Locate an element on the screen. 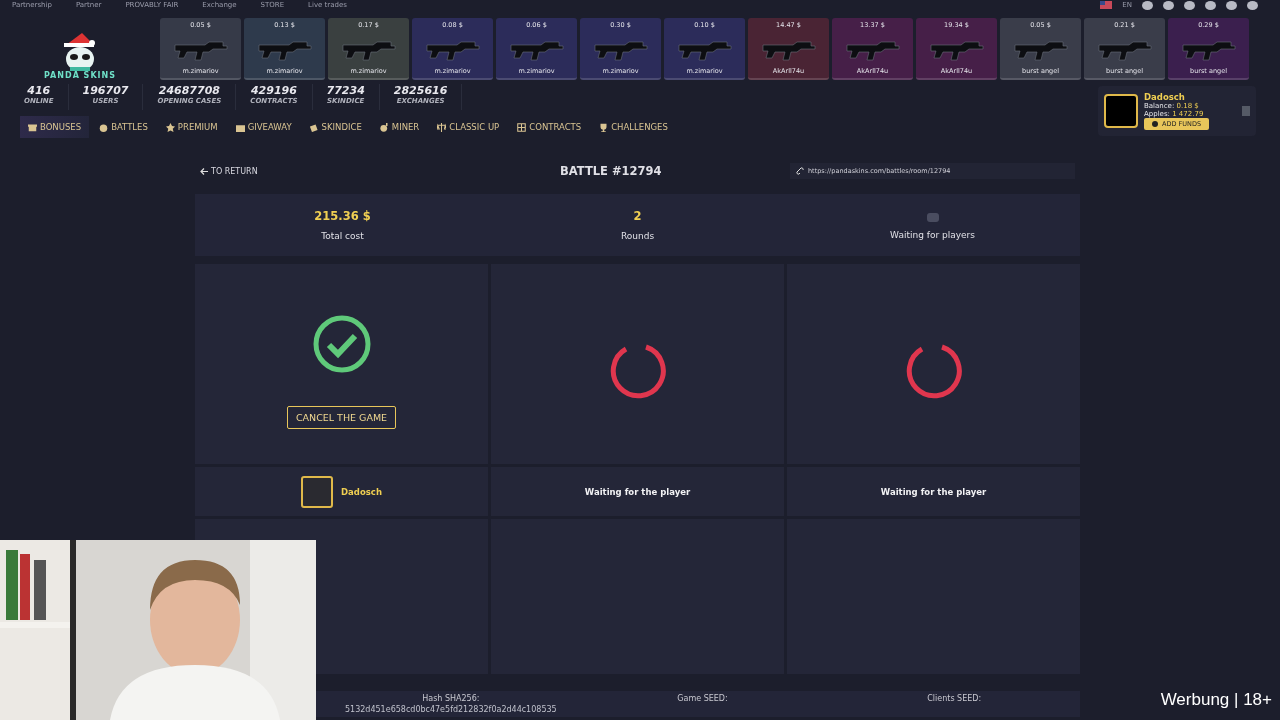  summary-value: 2 is located at coordinates (637, 216).